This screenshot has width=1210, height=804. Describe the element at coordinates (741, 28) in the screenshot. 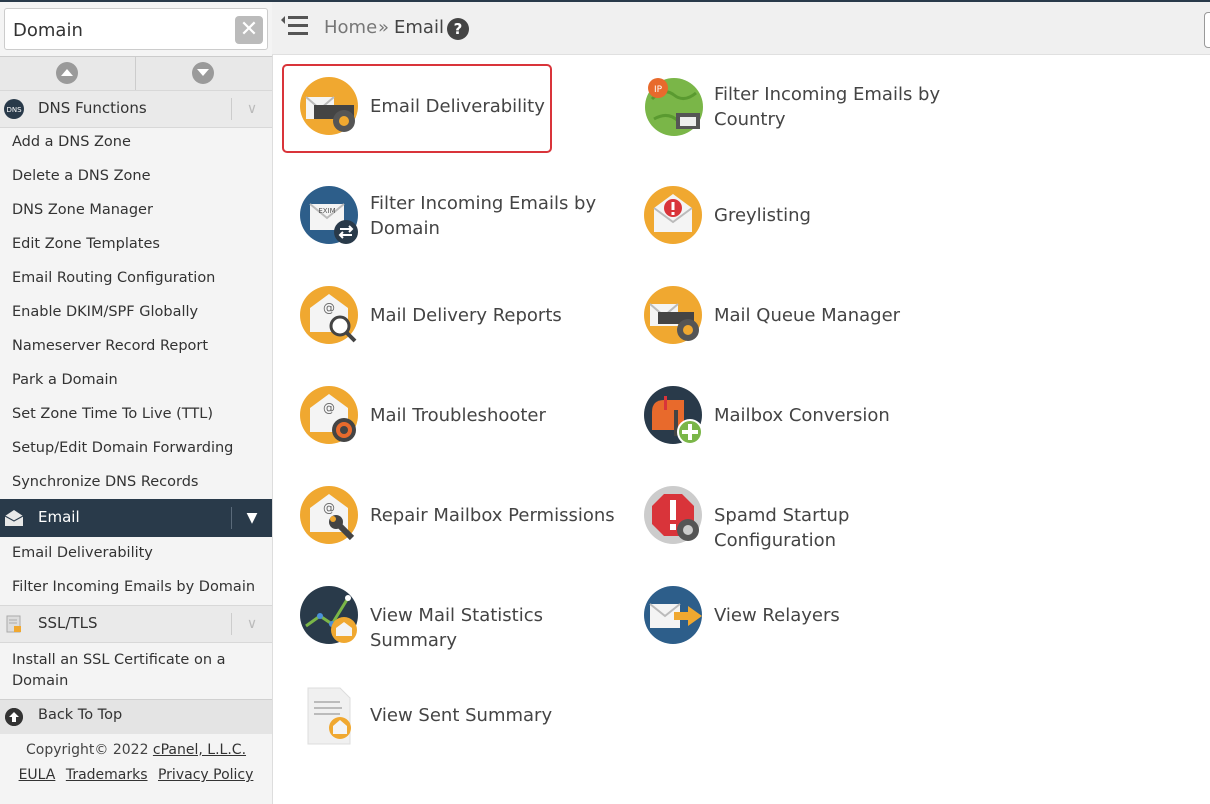

I see `top-header: Home » Email ?` at that location.